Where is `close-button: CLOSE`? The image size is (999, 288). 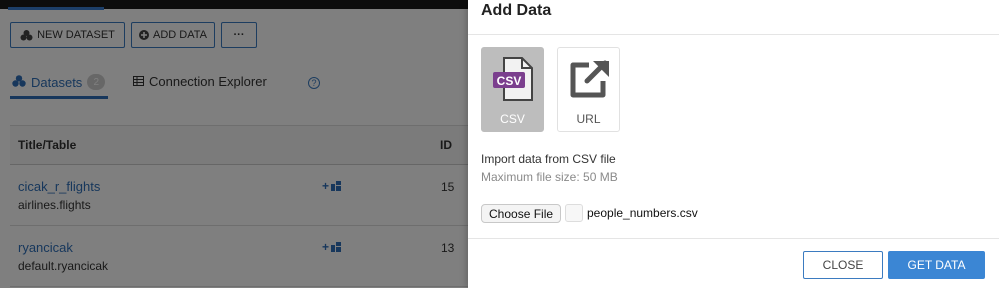
close-button: CLOSE is located at coordinates (843, 265).